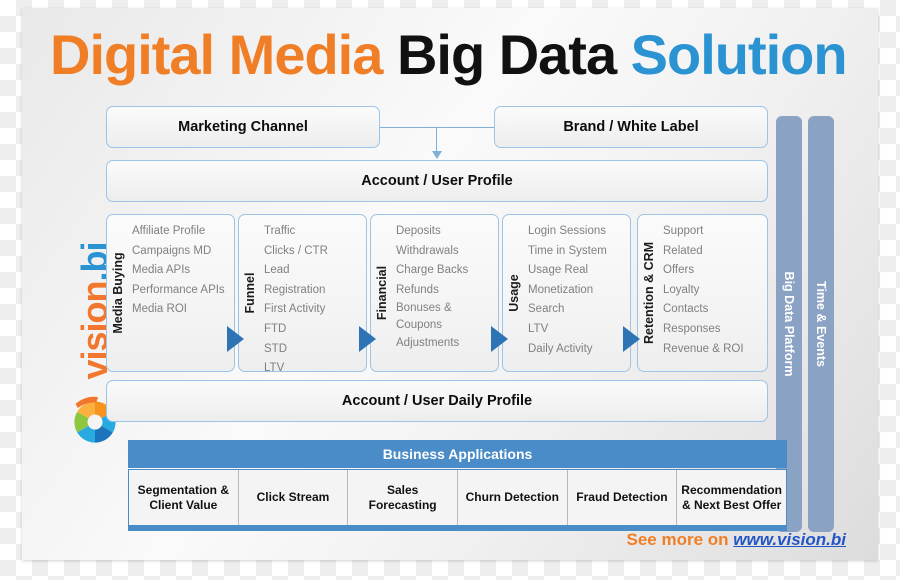 The height and width of the screenshot is (580, 900). I want to click on column-title-media-buying: Media Buying, so click(118, 293).